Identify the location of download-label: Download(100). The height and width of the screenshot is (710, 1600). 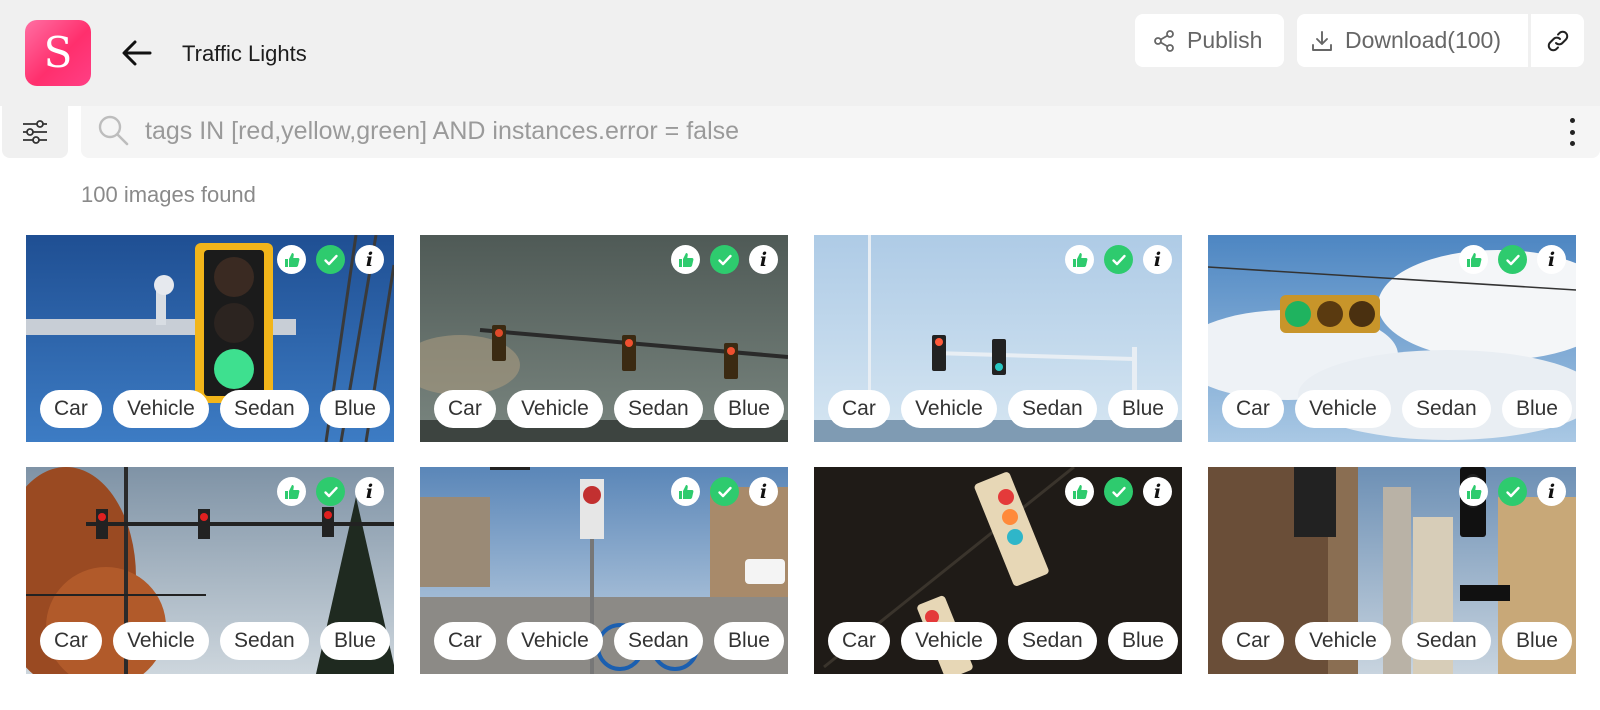
(1423, 40).